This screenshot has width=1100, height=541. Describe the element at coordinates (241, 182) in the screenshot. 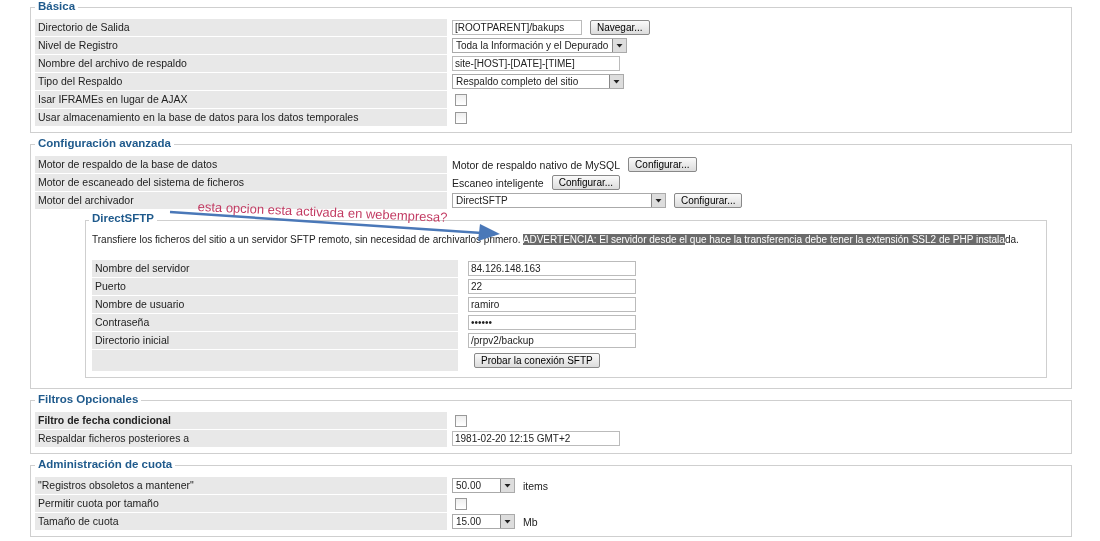

I see `field-label: Motor de escaneado del sistema de ficheros` at that location.